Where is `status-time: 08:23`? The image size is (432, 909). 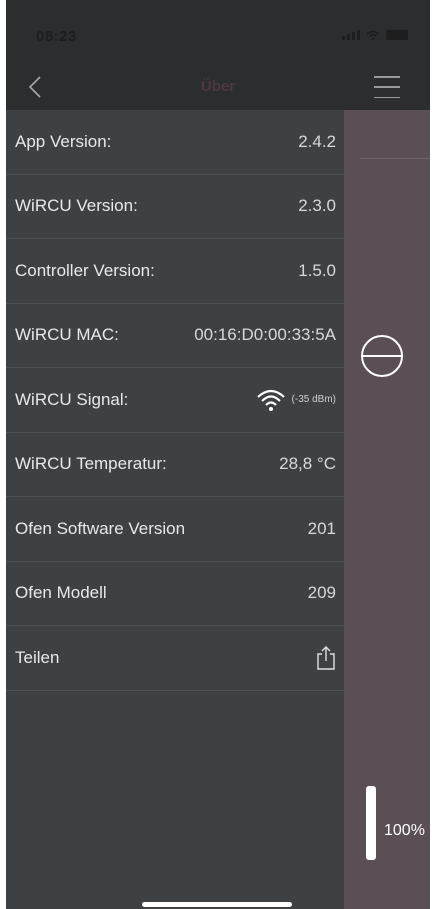
status-time: 08:23 is located at coordinates (56, 36).